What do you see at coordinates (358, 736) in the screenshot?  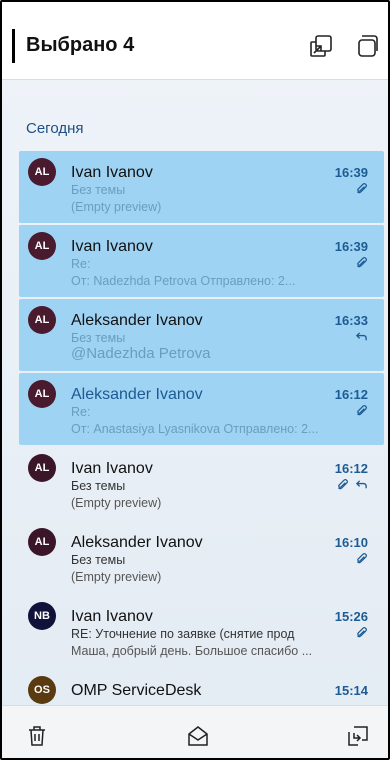 I see `move-to-folder-icon` at bounding box center [358, 736].